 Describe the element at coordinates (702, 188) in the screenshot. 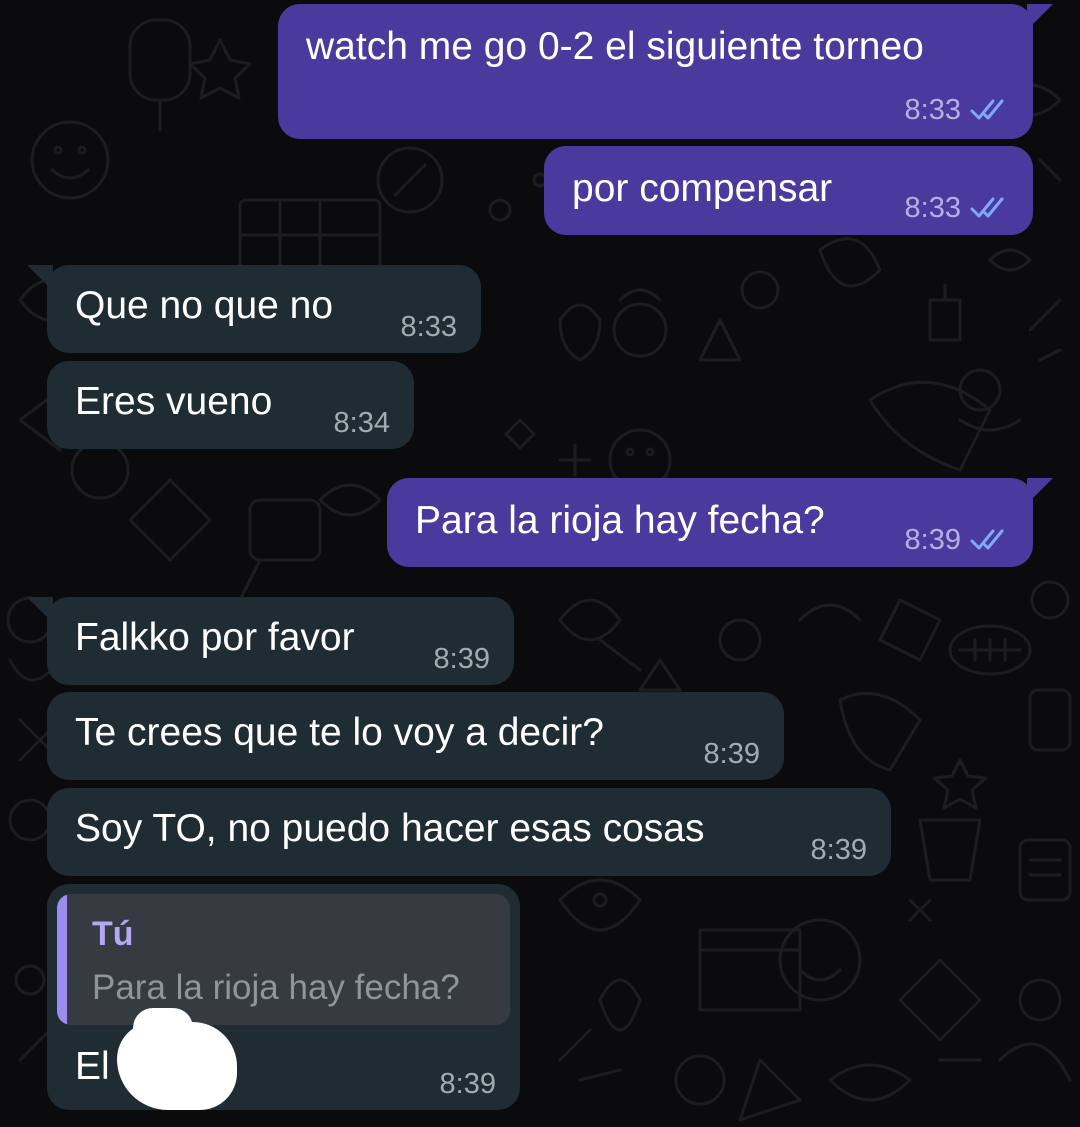

I see `message-text: por compensar` at that location.